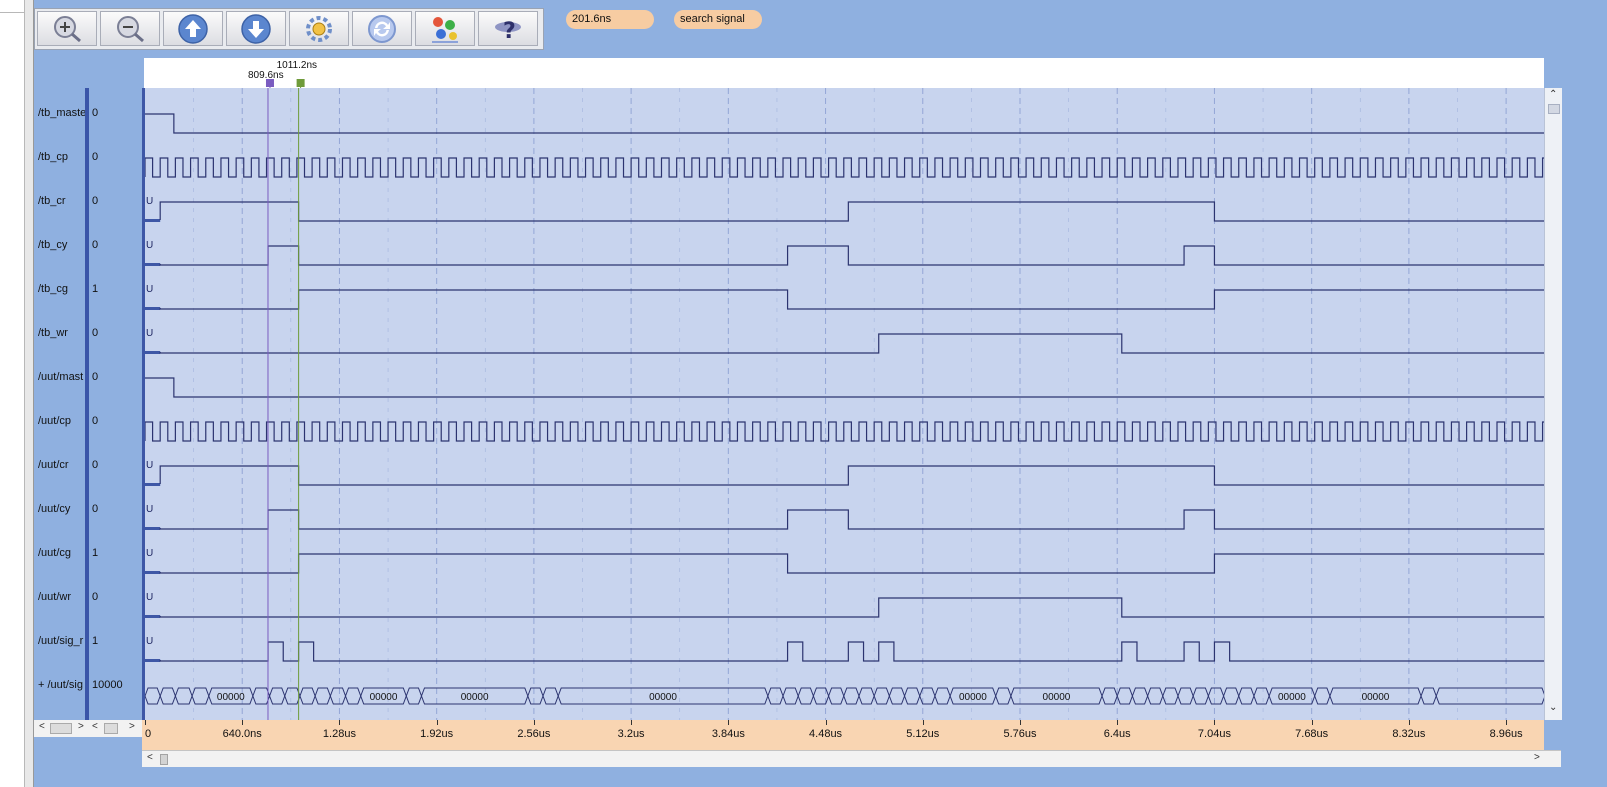  What do you see at coordinates (63, 553) in the screenshot?
I see `signal-name: /uut/cg` at bounding box center [63, 553].